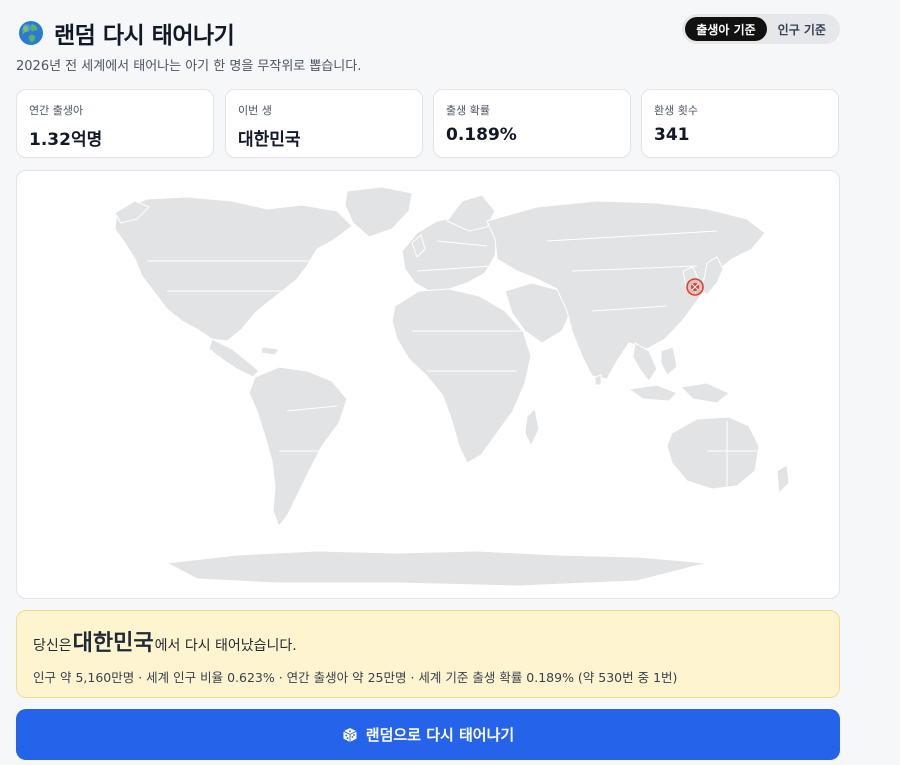  I want to click on result-prefix: 당신은, so click(52, 646).